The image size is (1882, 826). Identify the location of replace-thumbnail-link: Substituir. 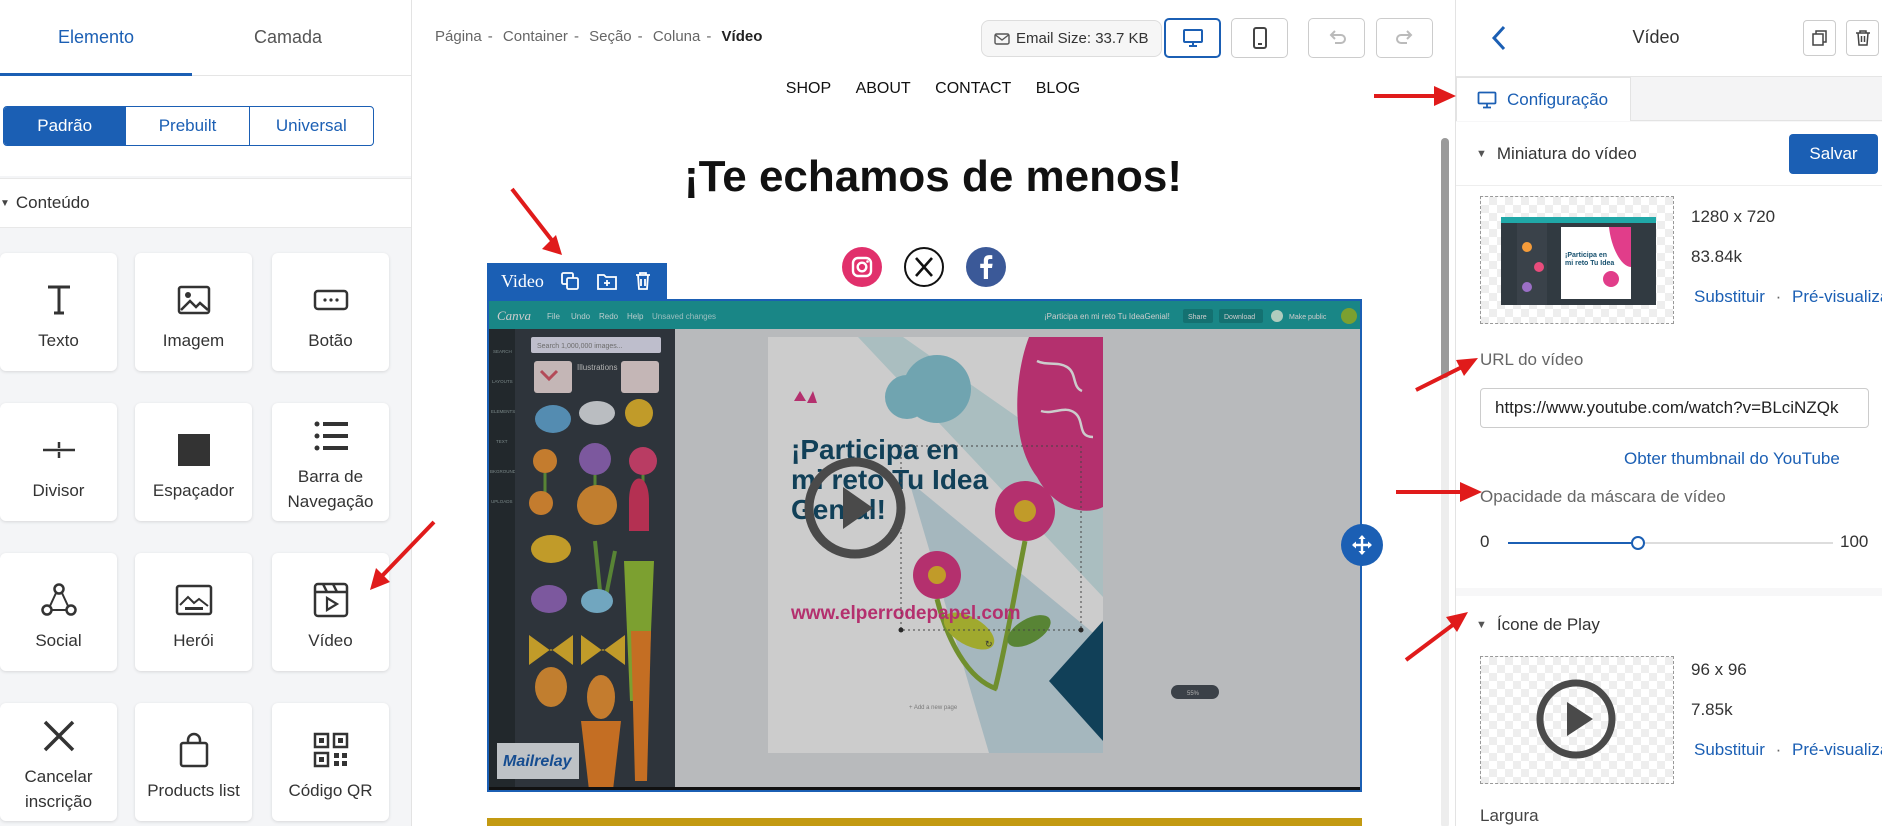
(1729, 296).